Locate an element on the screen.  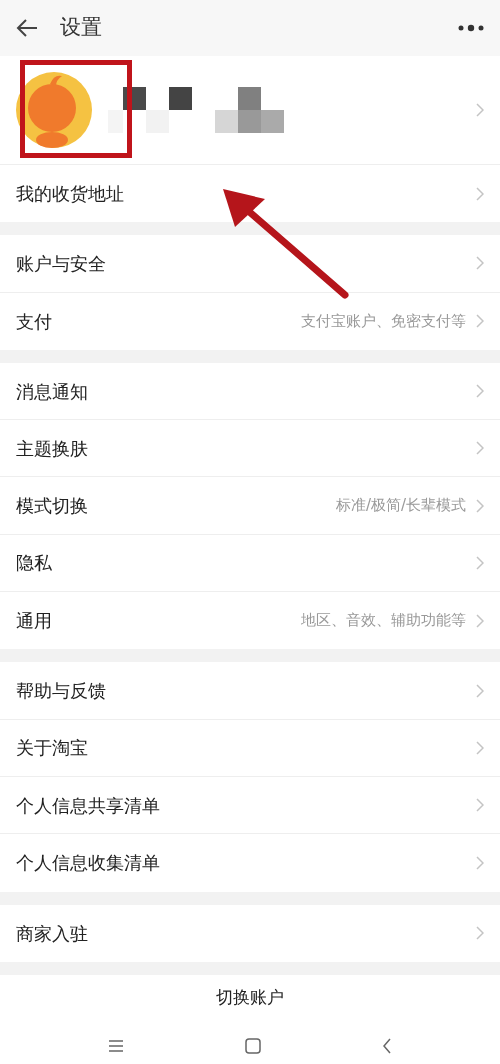
settings-row: 商家入驻 is located at coordinates (250, 933).